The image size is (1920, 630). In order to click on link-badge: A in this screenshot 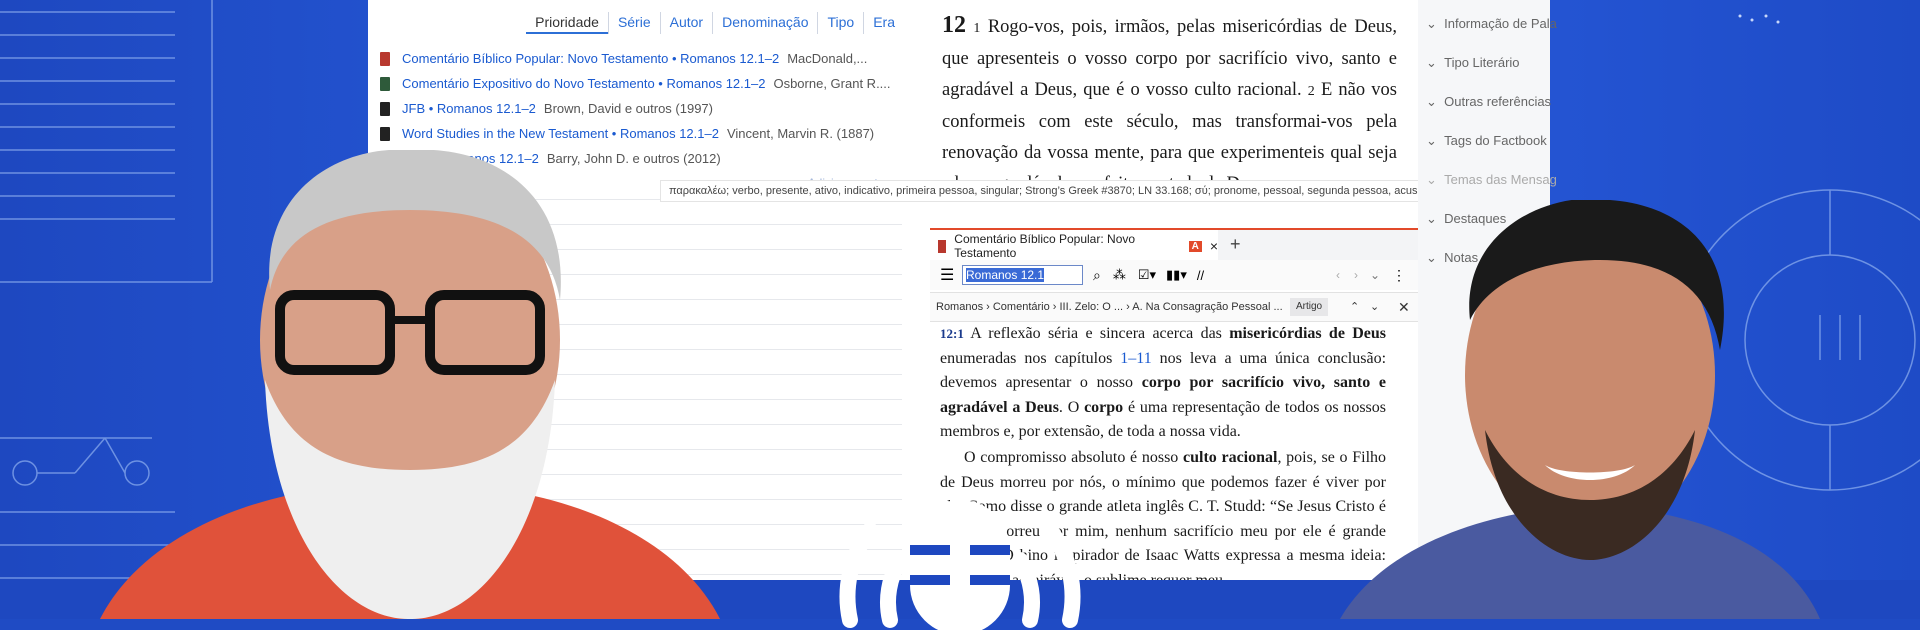, I will do `click(1195, 246)`.